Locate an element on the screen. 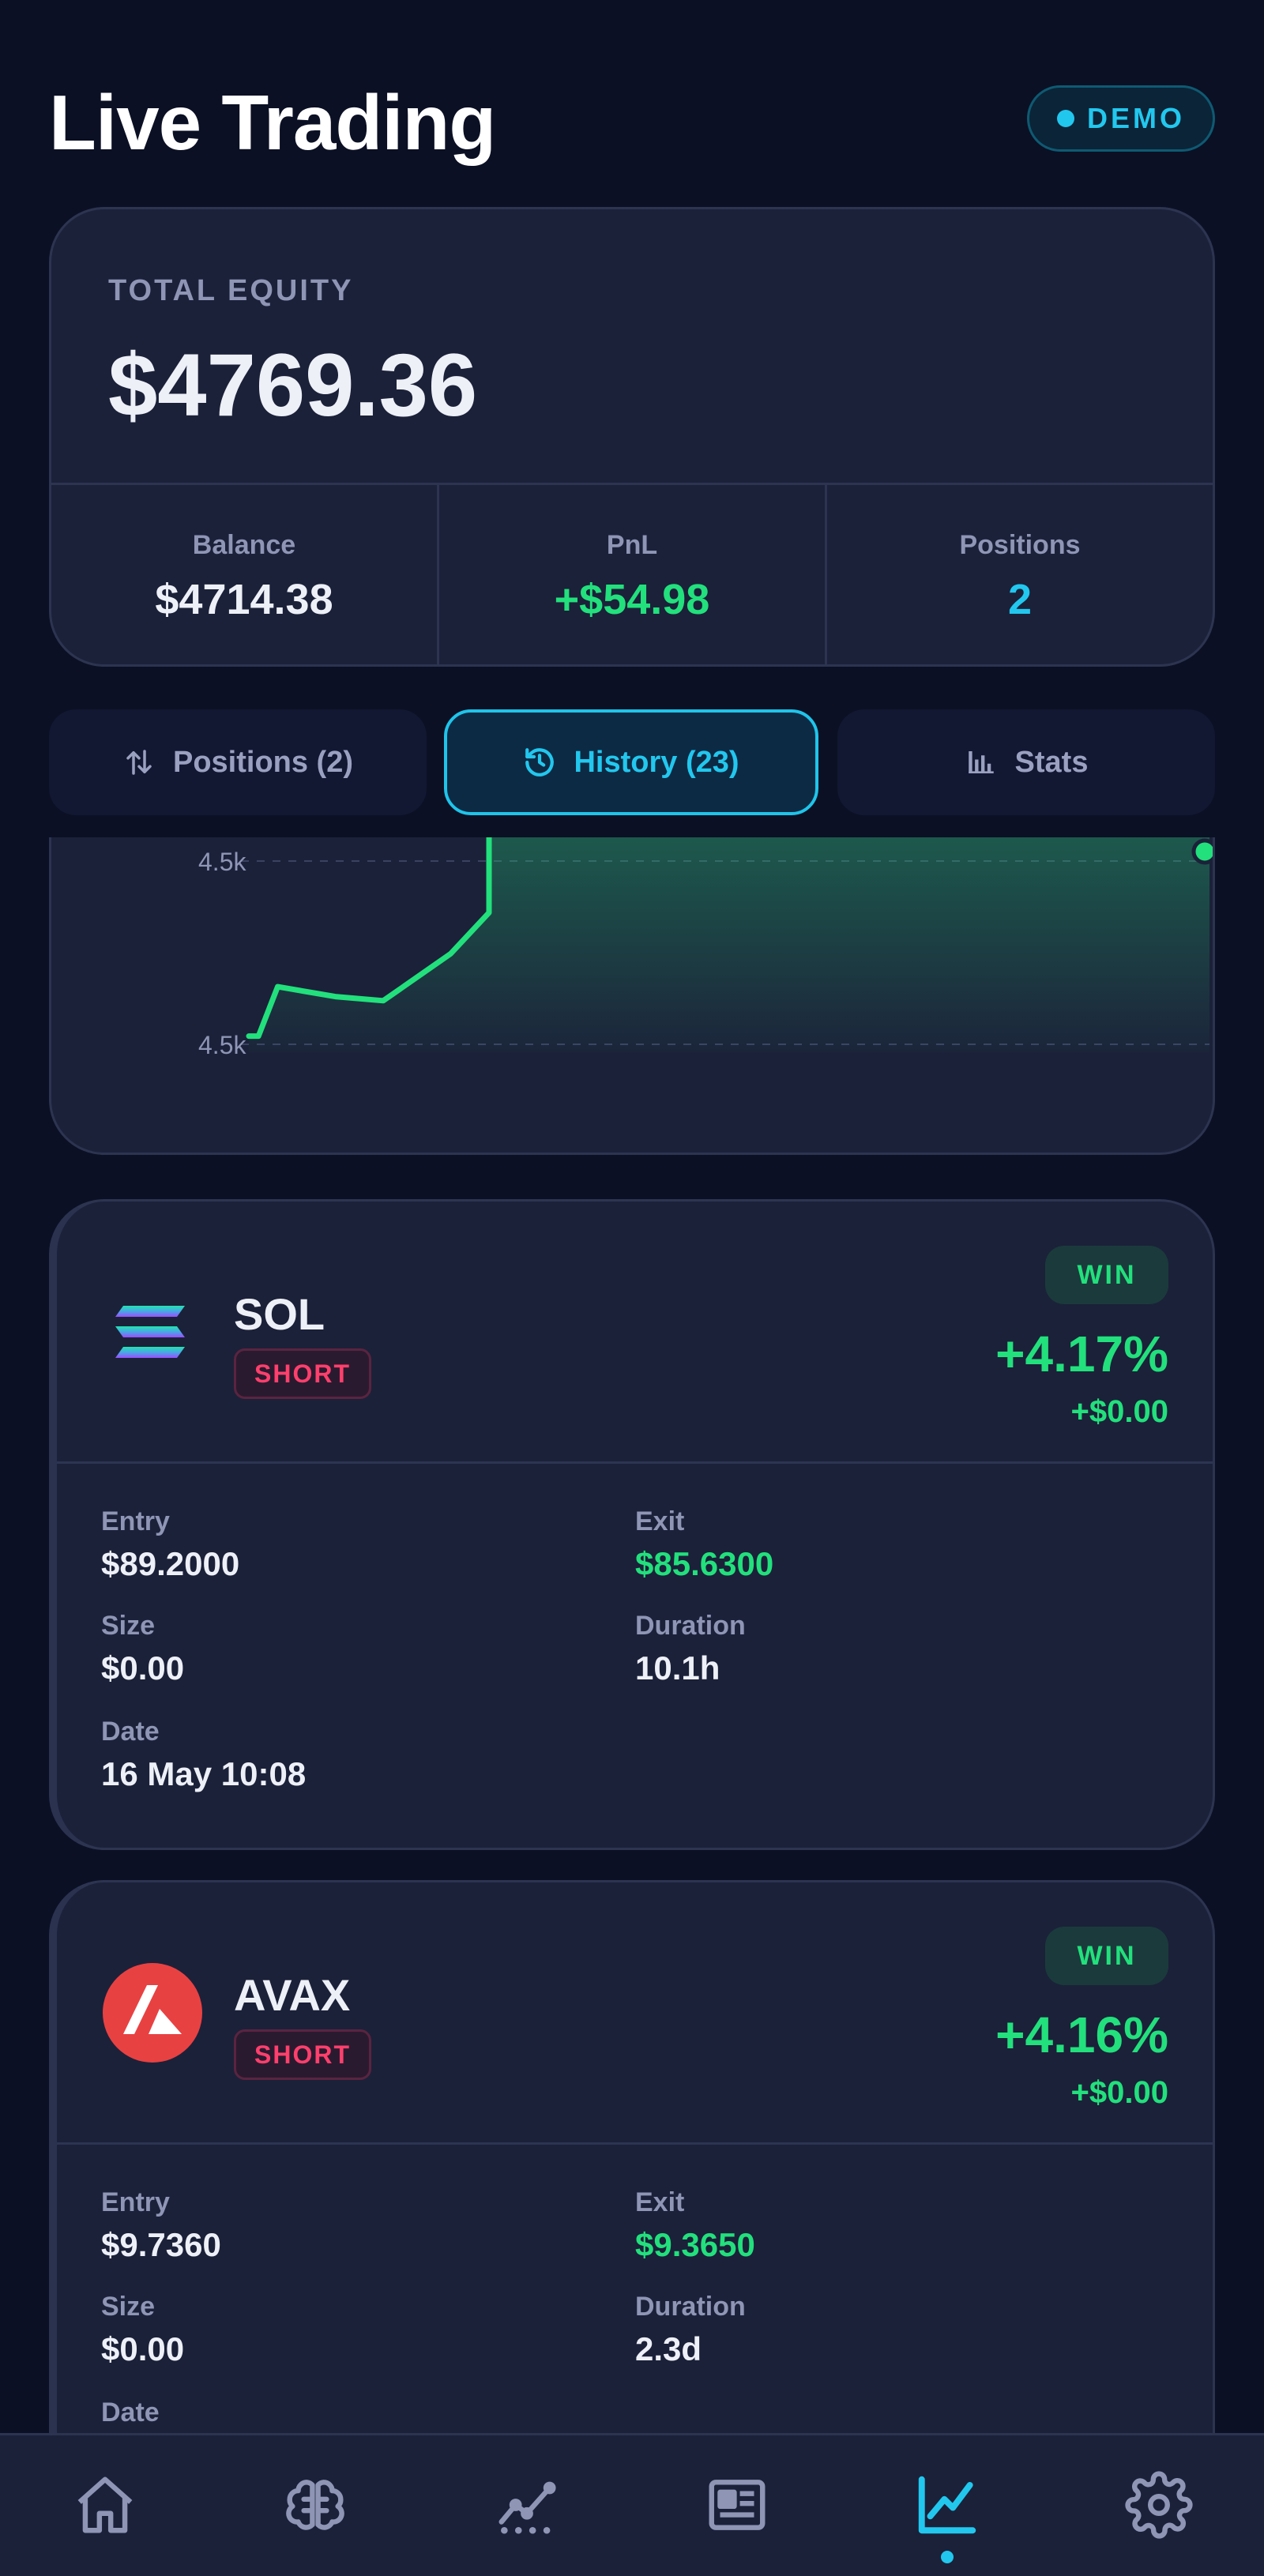 This screenshot has width=1264, height=2576. entry-value: $89.2000 is located at coordinates (171, 1564).